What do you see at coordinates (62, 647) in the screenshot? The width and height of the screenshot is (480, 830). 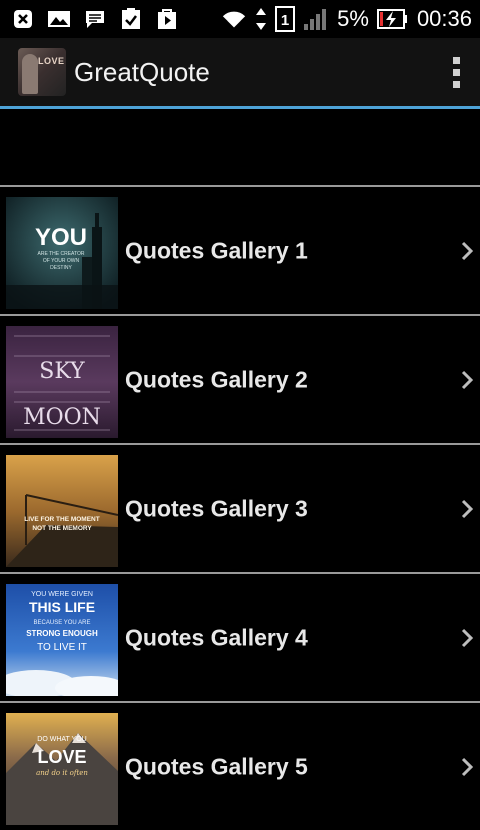 I see `thumb-text-line: TO LIVE IT` at bounding box center [62, 647].